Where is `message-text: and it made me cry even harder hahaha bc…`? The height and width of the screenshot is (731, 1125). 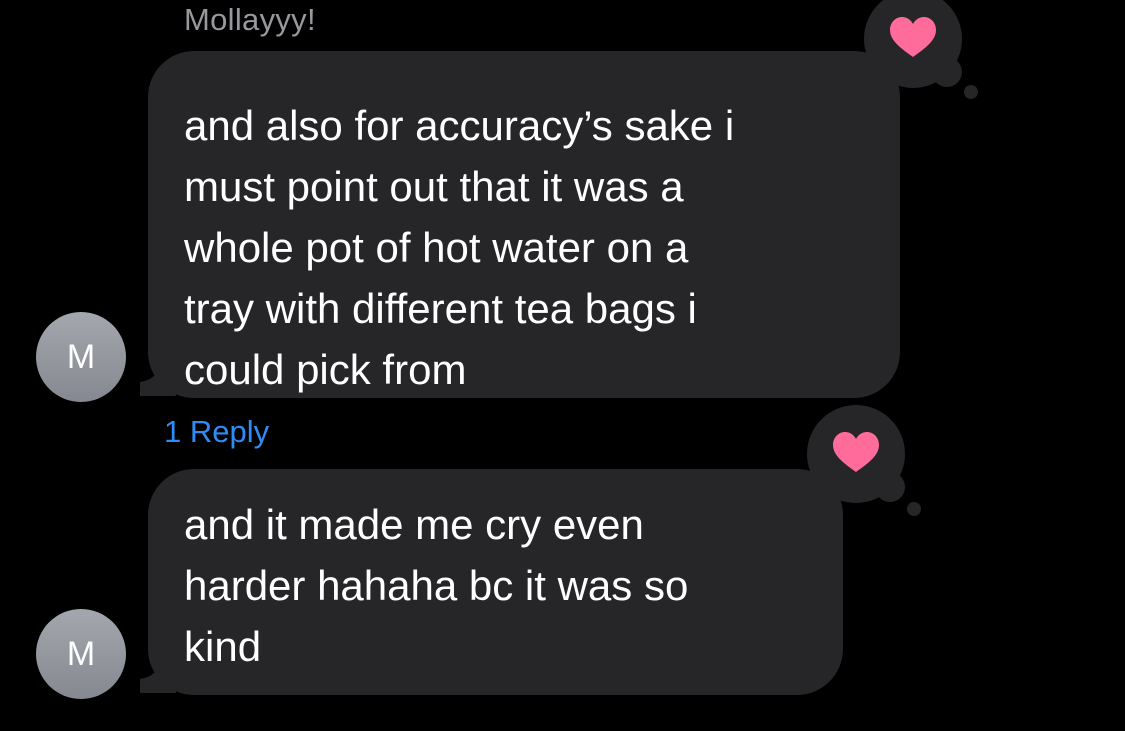
message-text: and it made me cry even harder hahaha bc… is located at coordinates (436, 585).